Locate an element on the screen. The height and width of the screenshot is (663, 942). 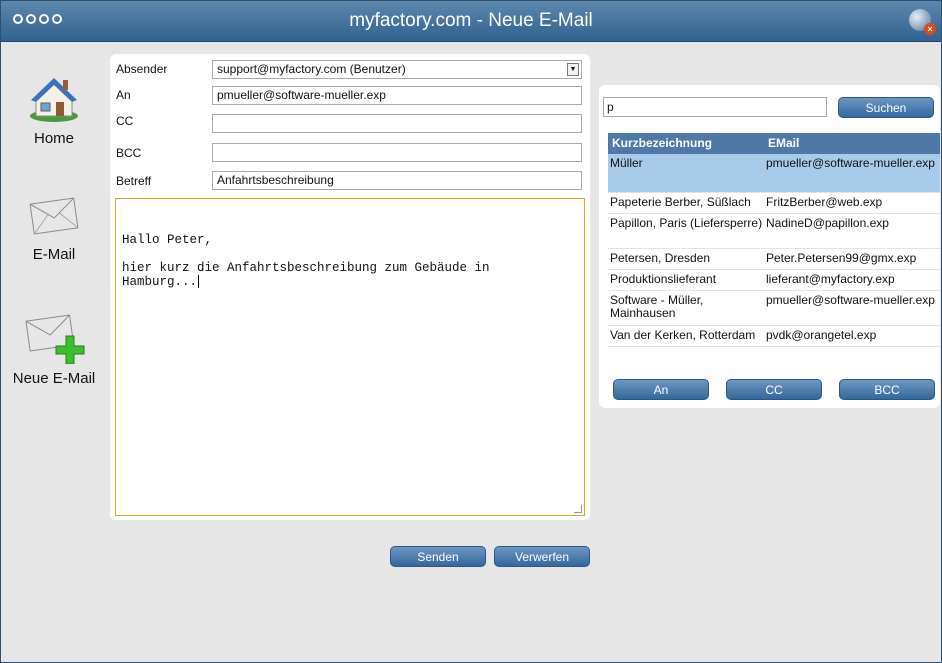
table-header: Kurzbezeichnung EMail is located at coordinates (774, 143).